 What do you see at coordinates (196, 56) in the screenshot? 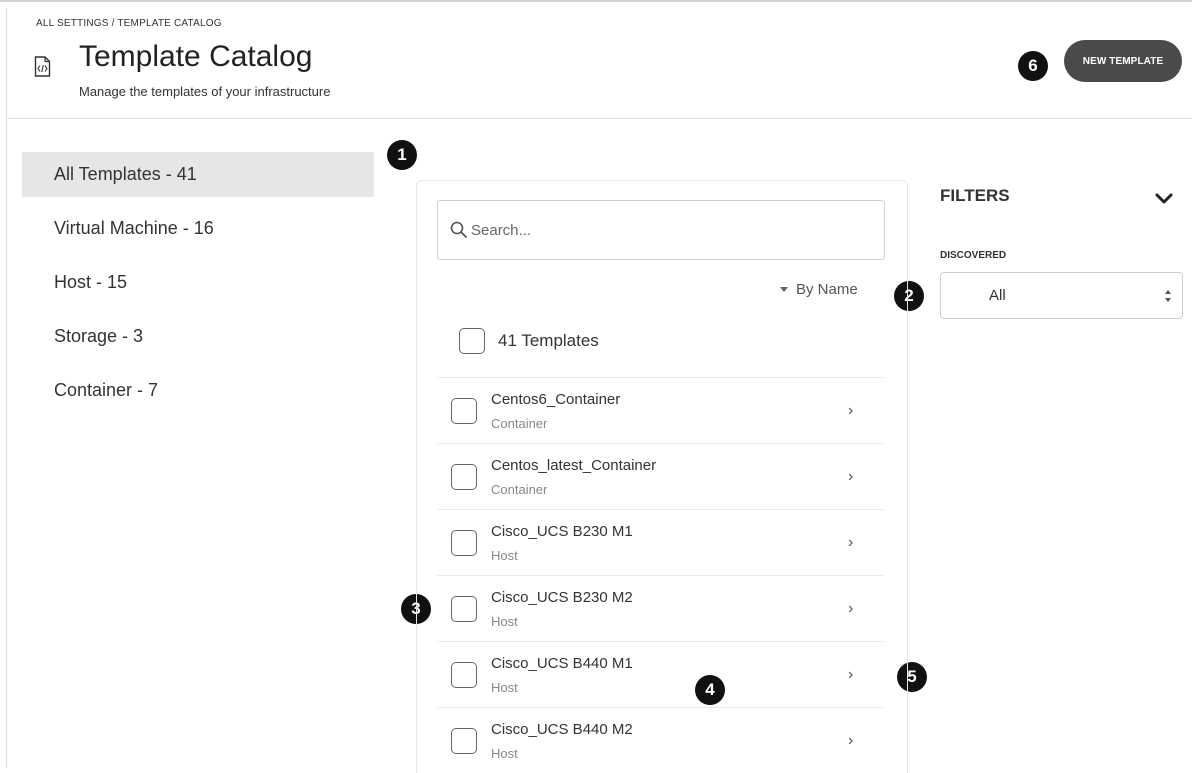
I see `page-title: Template Catalog` at bounding box center [196, 56].